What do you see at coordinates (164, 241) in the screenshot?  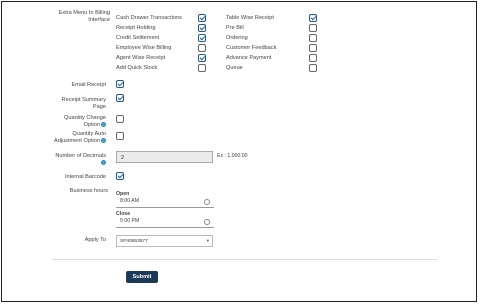 I see `apply-to-select: SP40653577 ▾` at bounding box center [164, 241].